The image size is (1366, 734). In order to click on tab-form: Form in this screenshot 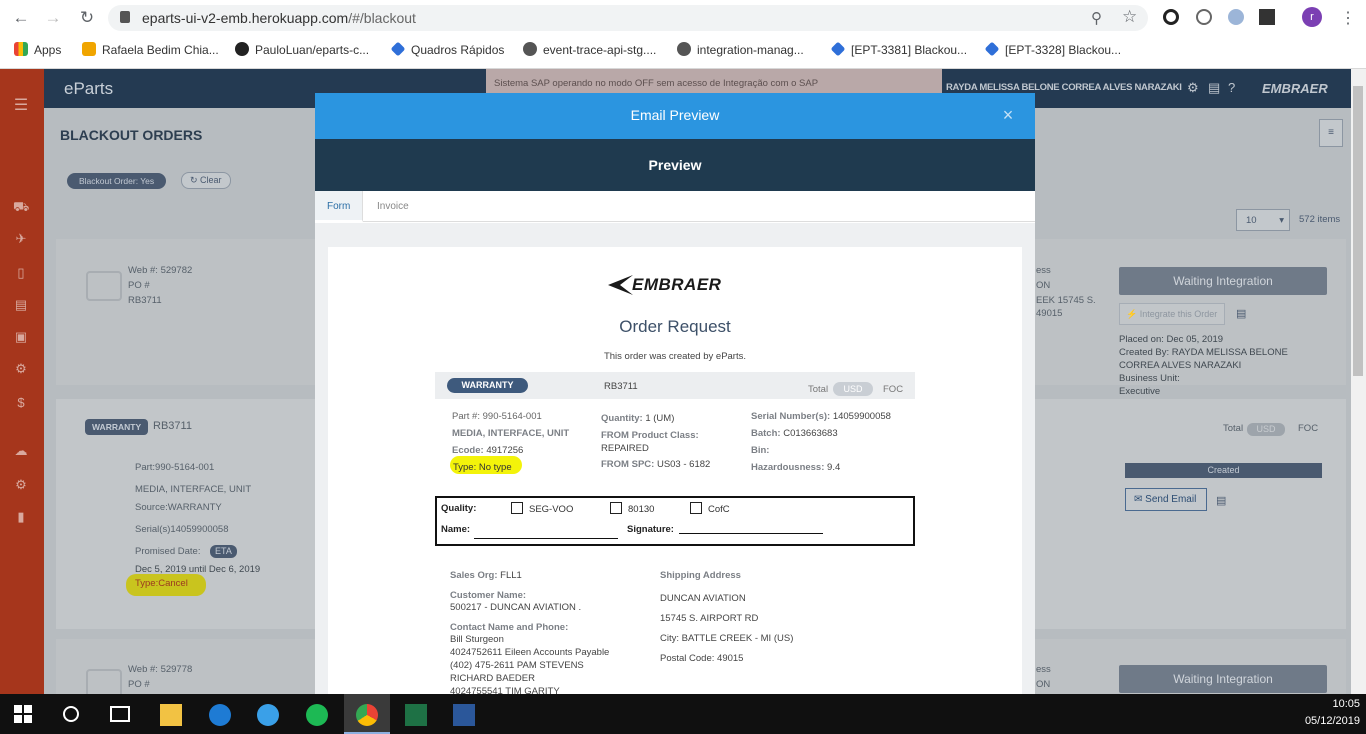, I will do `click(339, 206)`.